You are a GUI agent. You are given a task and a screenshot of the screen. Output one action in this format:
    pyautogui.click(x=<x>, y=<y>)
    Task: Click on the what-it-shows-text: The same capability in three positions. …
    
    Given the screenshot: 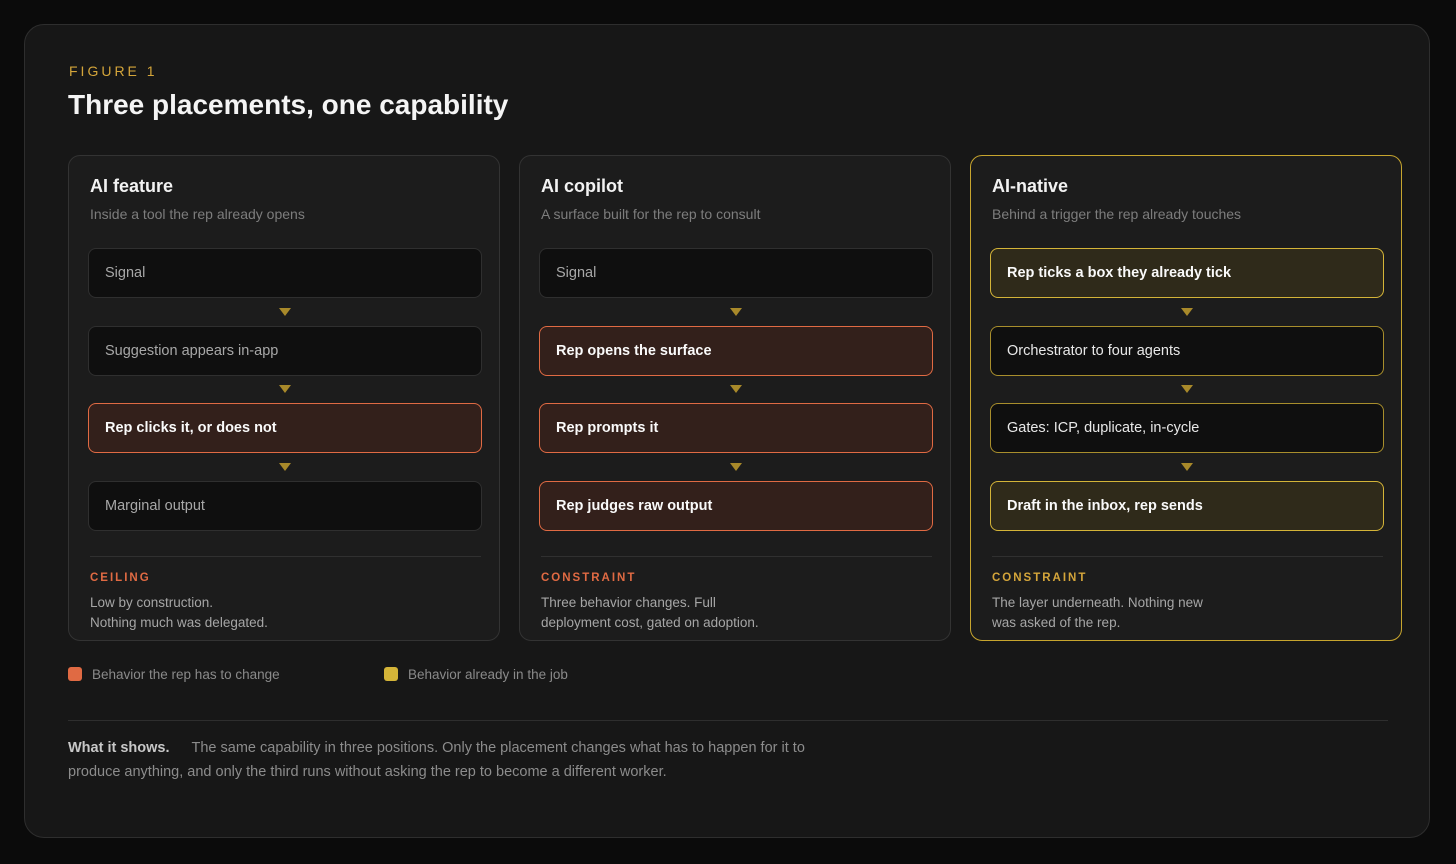 What is the action you would take?
    pyautogui.click(x=436, y=760)
    